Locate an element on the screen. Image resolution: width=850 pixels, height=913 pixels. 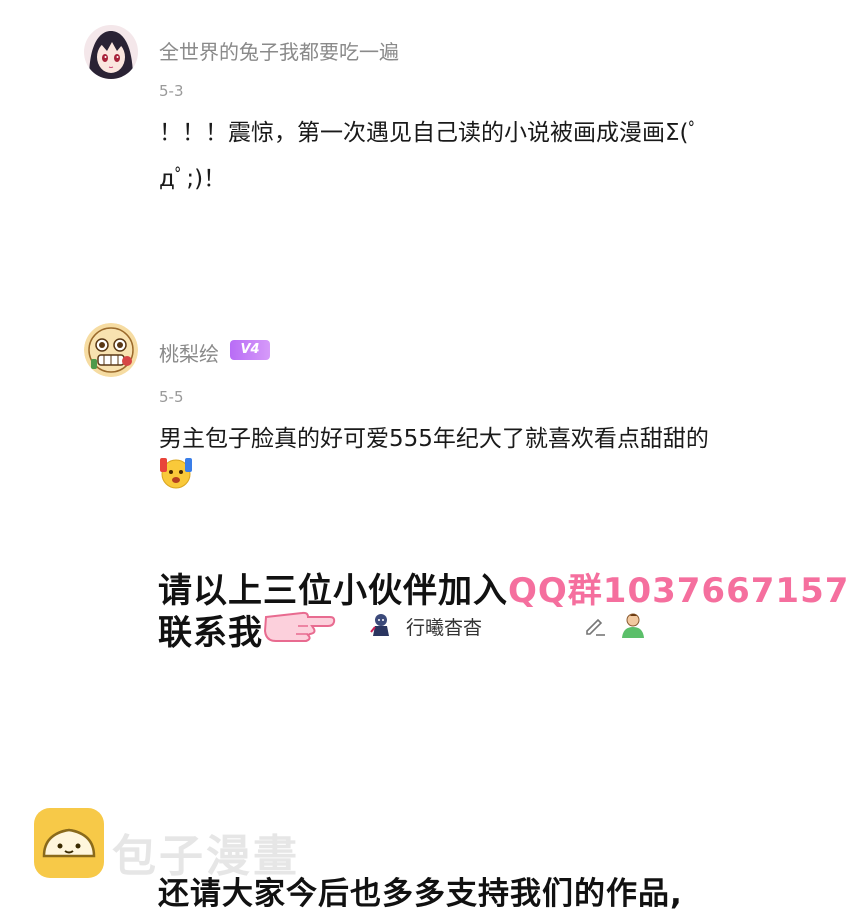
qq-group-text: QQ群1037667157 is located at coordinates (679, 591).